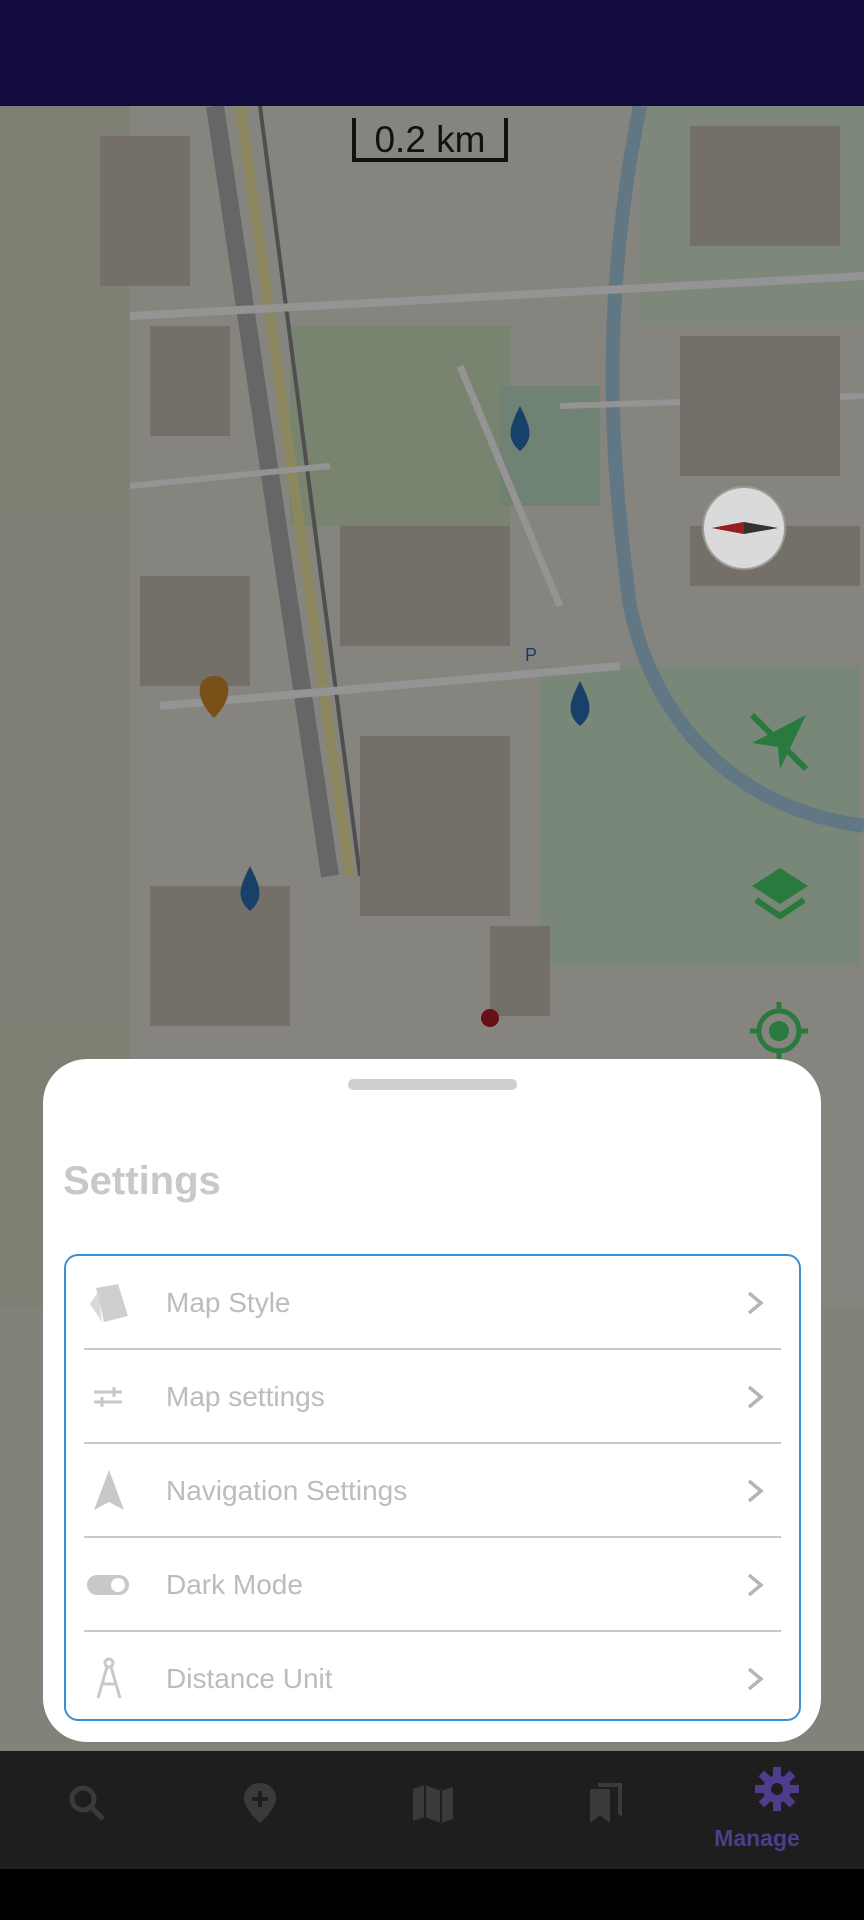 The image size is (864, 1920). I want to click on nav-manage: Manage, so click(789, 1810).